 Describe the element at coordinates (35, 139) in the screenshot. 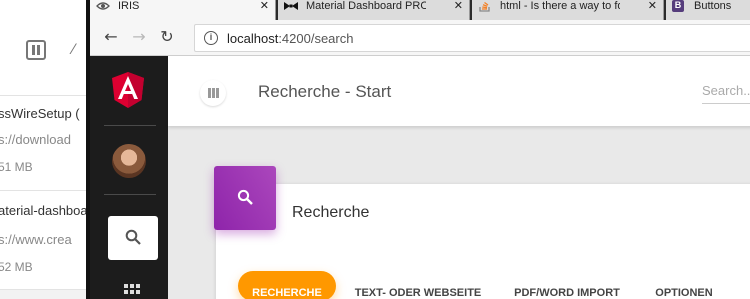

I see `download-url: s://download` at that location.